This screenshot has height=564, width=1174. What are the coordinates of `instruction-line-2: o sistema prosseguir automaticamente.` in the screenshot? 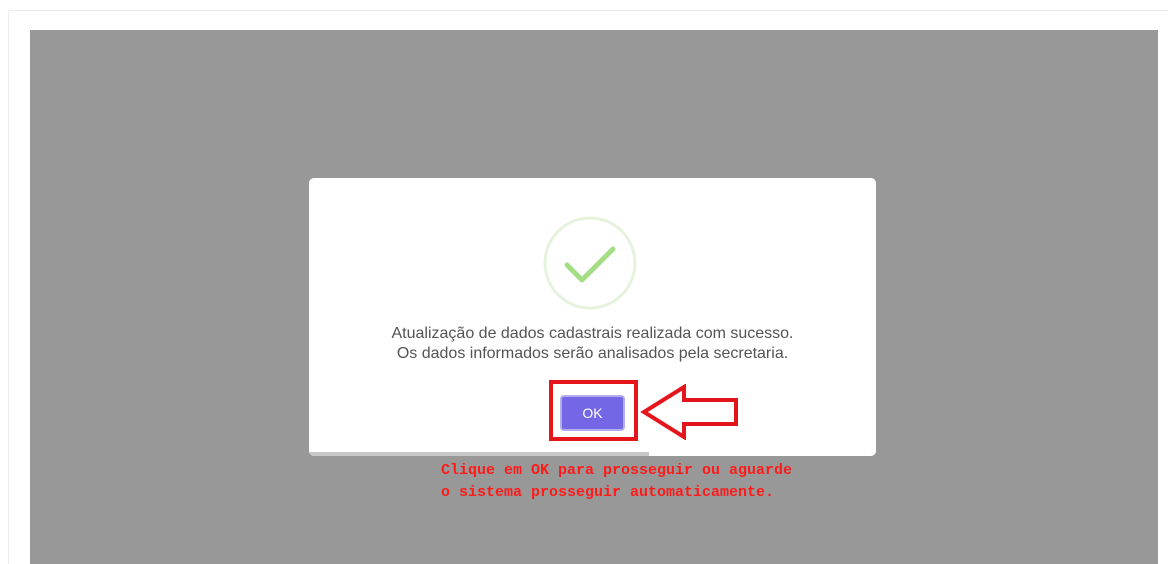 It's located at (608, 492).